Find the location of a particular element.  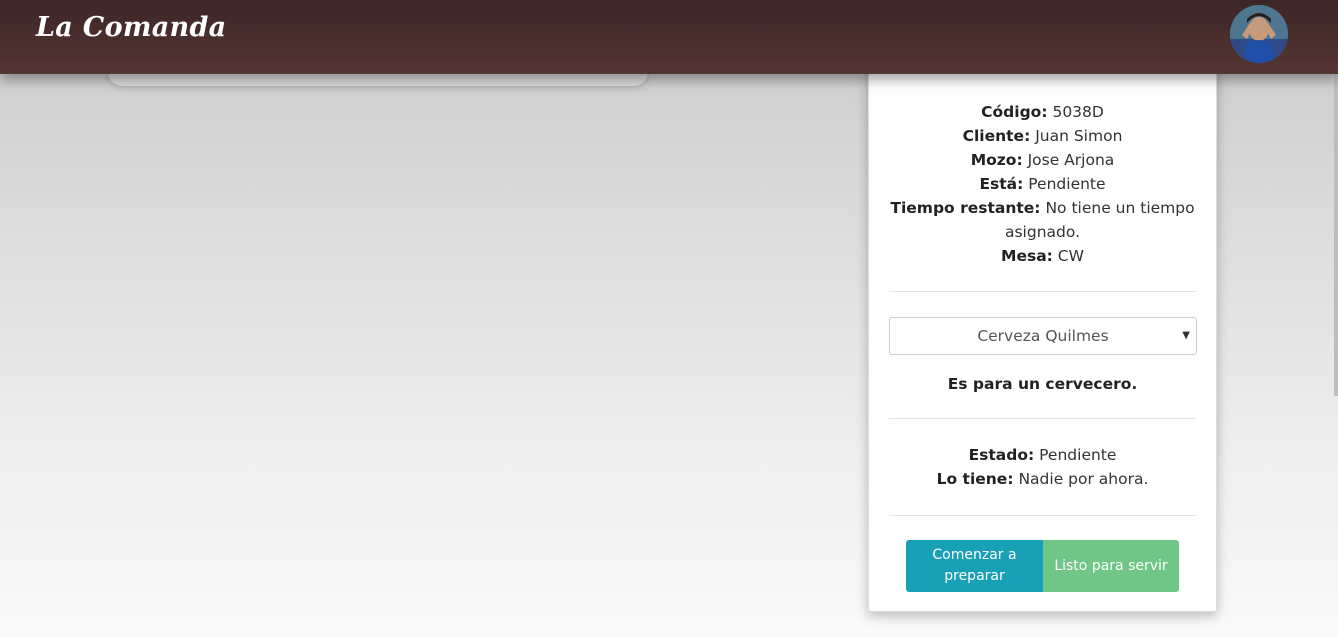

brand-logo: La Comanda is located at coordinates (131, 27).